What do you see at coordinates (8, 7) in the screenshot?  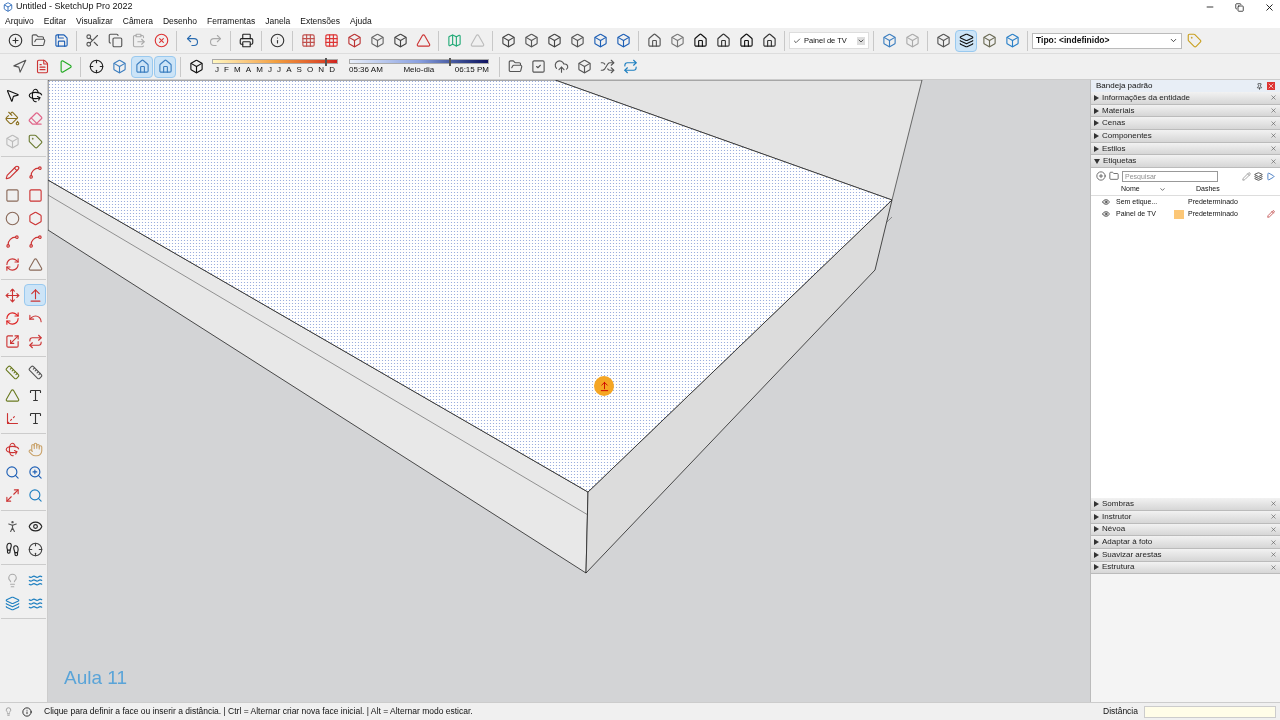 I see `app-logo-icon` at bounding box center [8, 7].